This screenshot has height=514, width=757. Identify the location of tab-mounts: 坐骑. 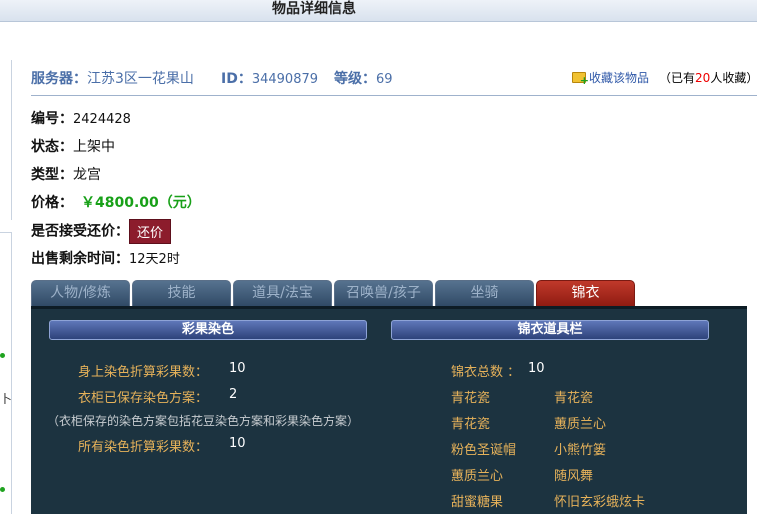
(484, 293).